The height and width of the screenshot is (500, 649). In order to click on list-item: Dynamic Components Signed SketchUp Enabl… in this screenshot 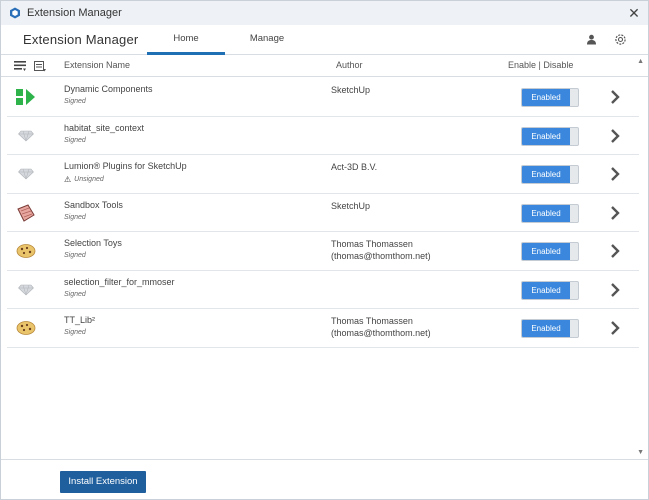, I will do `click(323, 97)`.